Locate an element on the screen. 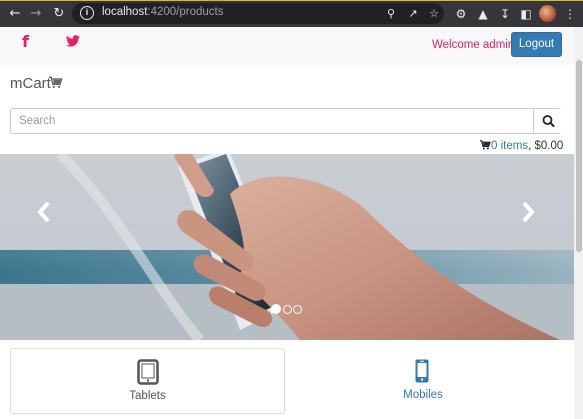 Image resolution: width=583 pixels, height=419 pixels. mobile-icon is located at coordinates (422, 371).